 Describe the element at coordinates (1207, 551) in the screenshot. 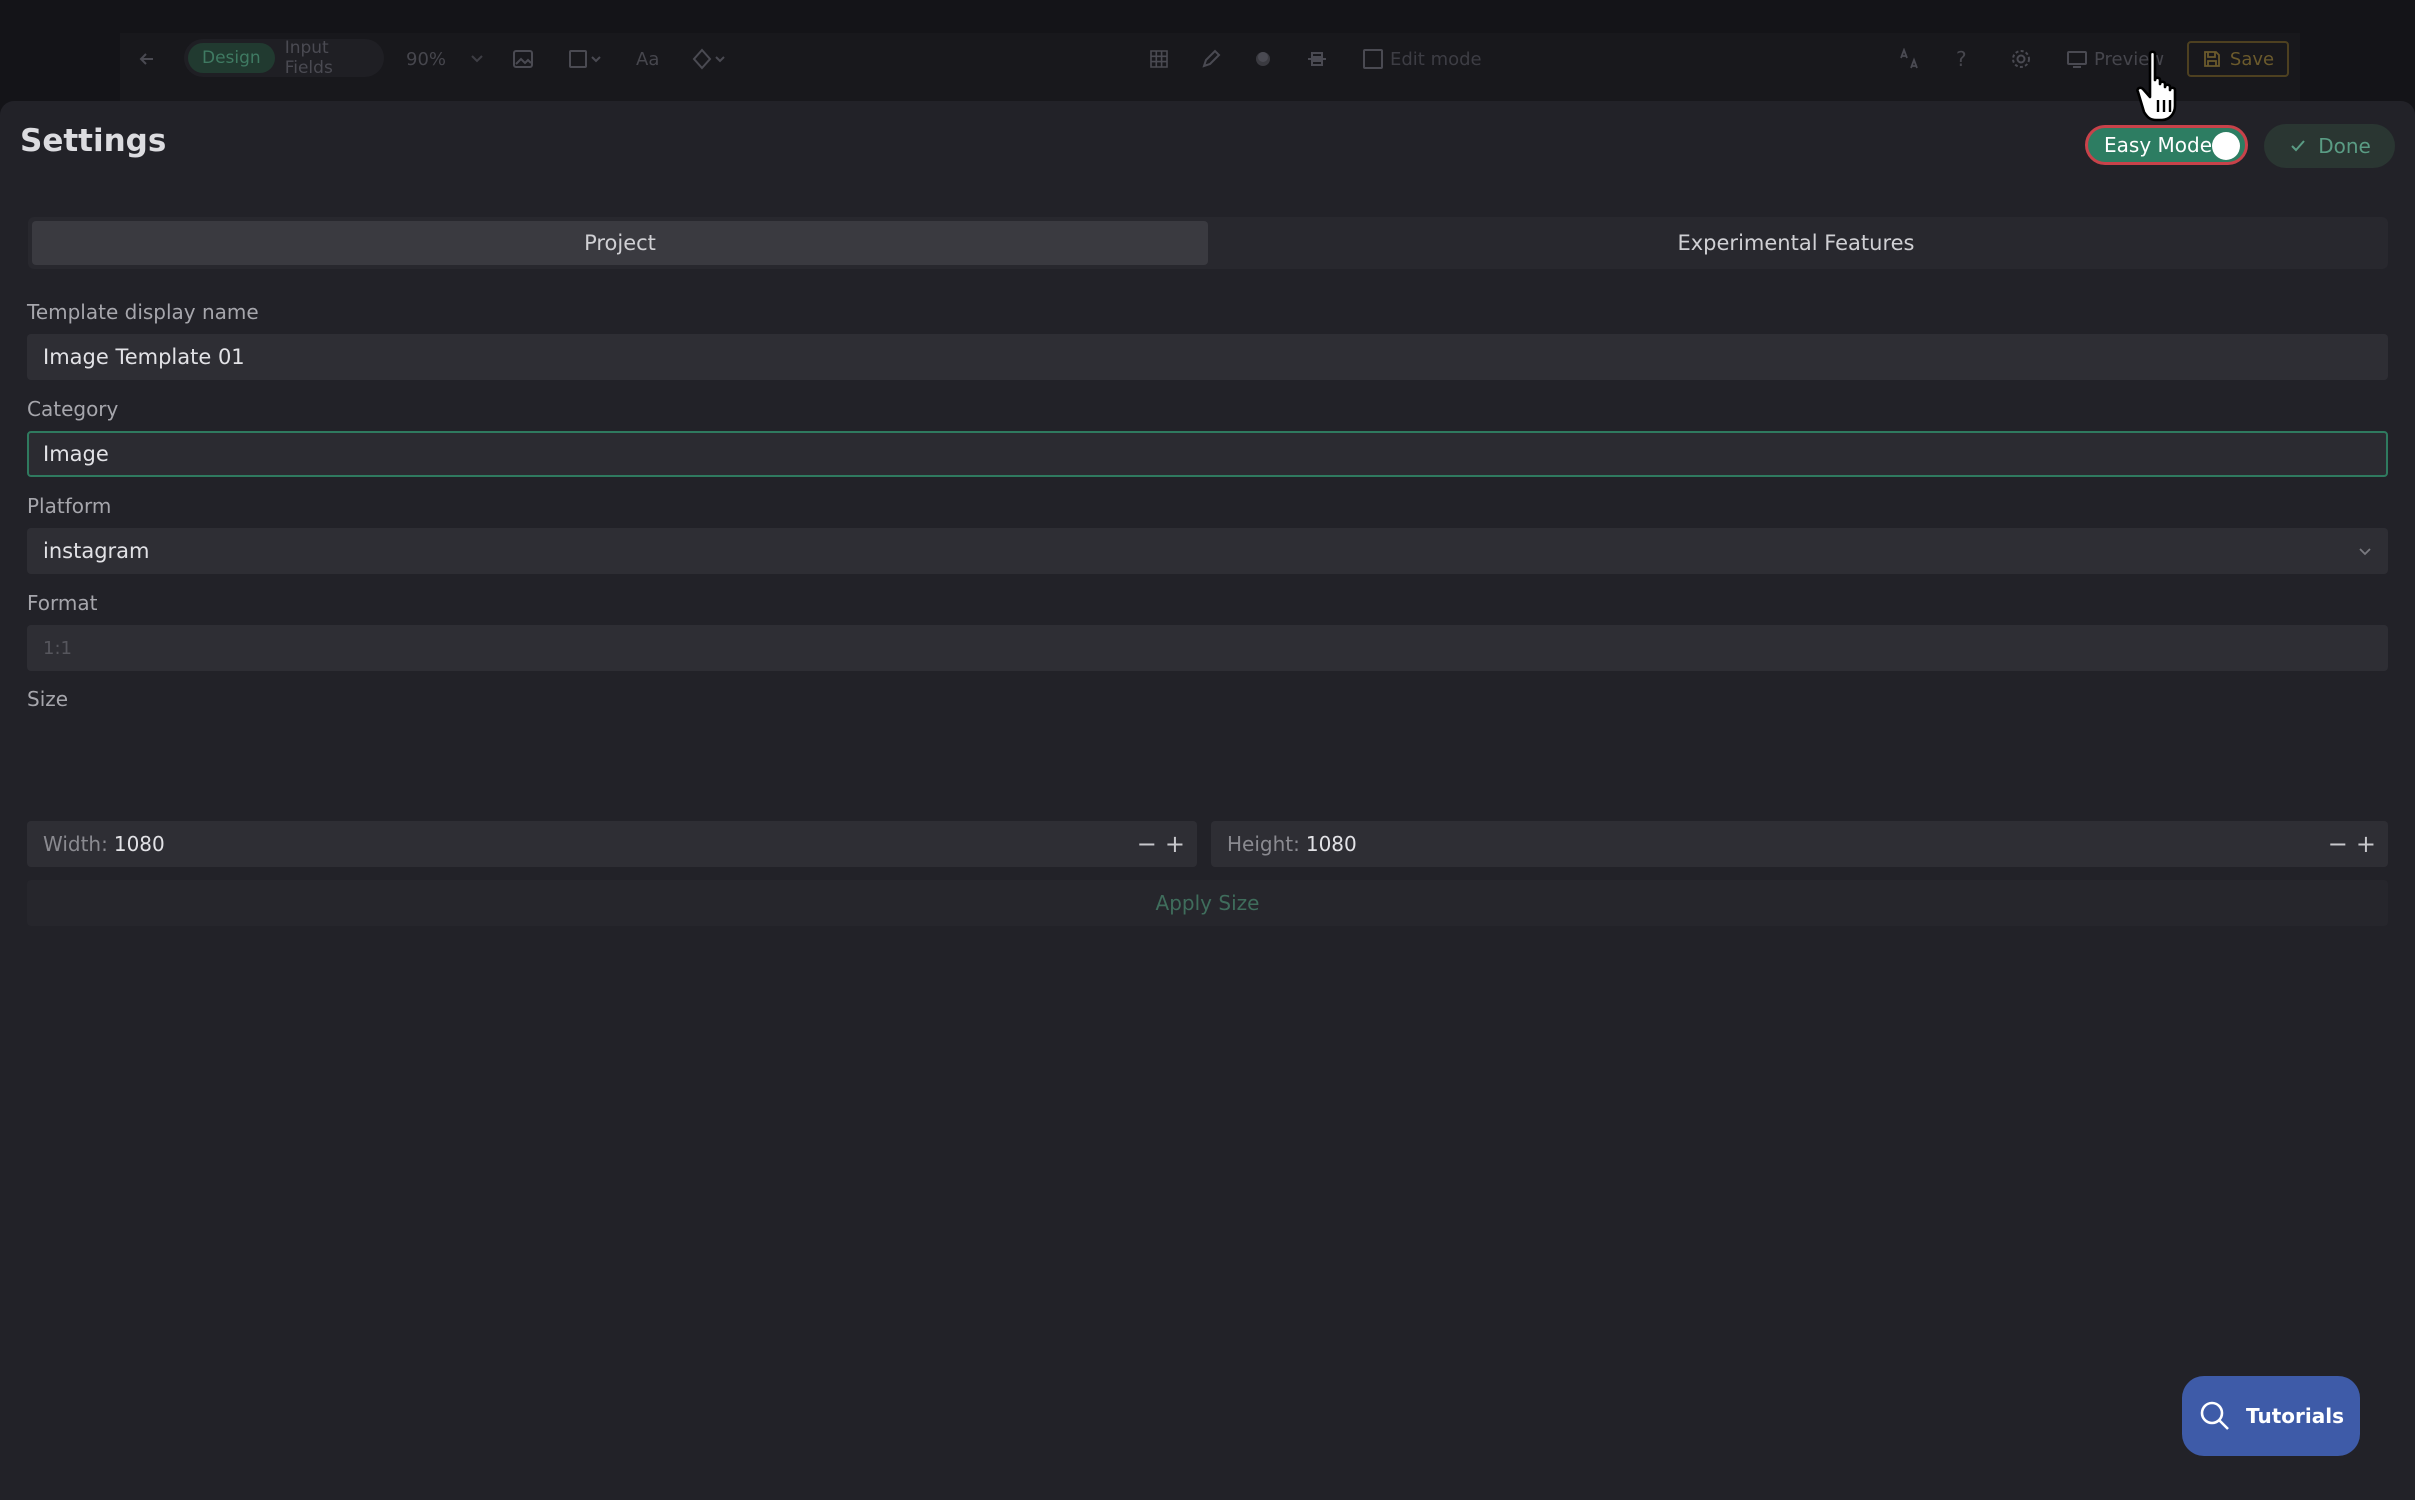

I see `platform-select: instagram` at that location.